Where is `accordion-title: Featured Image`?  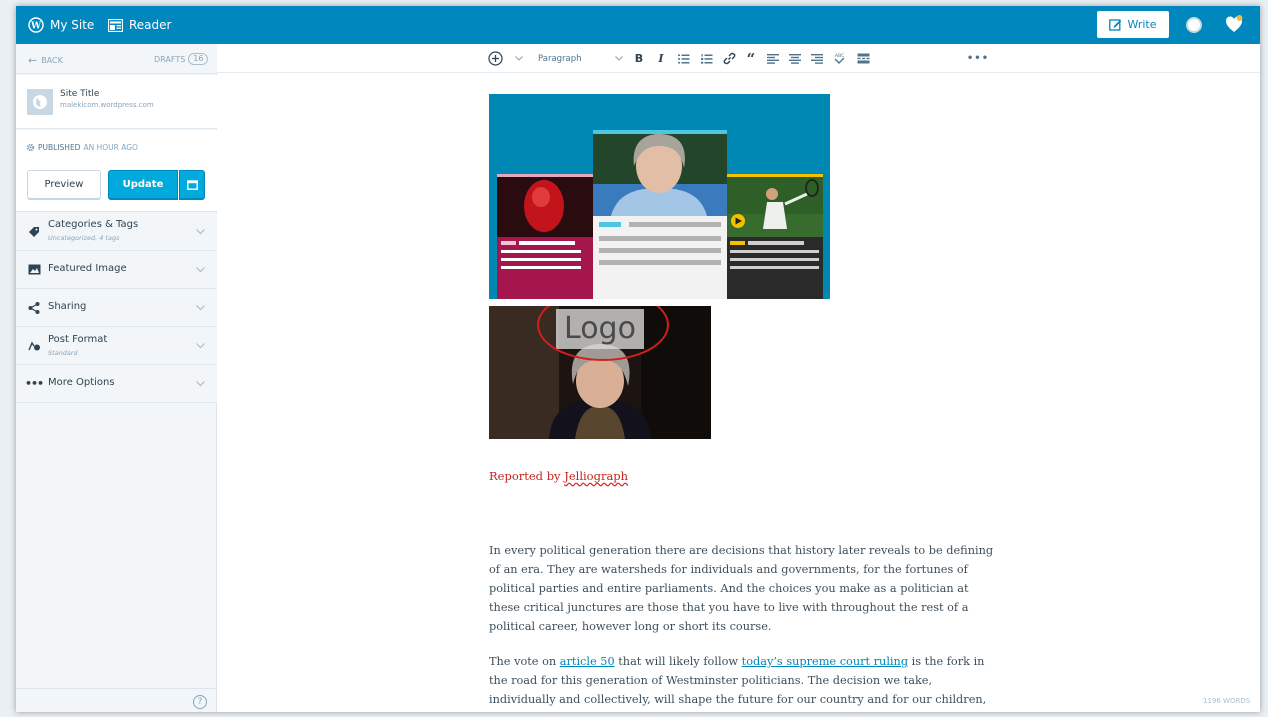 accordion-title: Featured Image is located at coordinates (87, 268).